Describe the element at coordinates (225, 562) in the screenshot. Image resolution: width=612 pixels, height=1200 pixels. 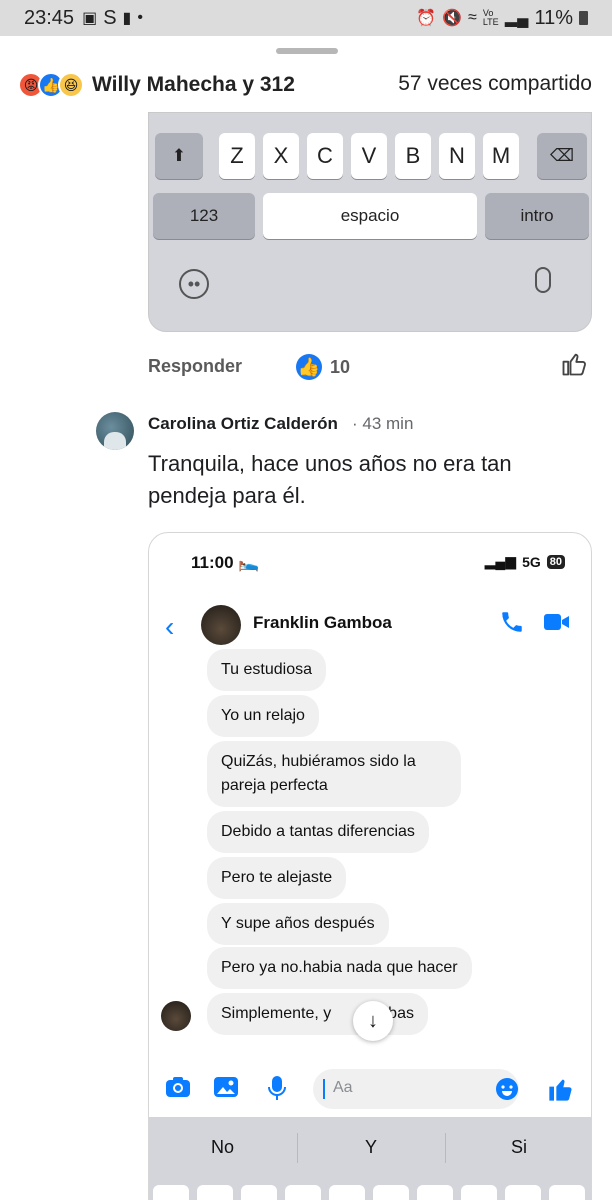
I see `ios-time: 11:00 🛌` at that location.